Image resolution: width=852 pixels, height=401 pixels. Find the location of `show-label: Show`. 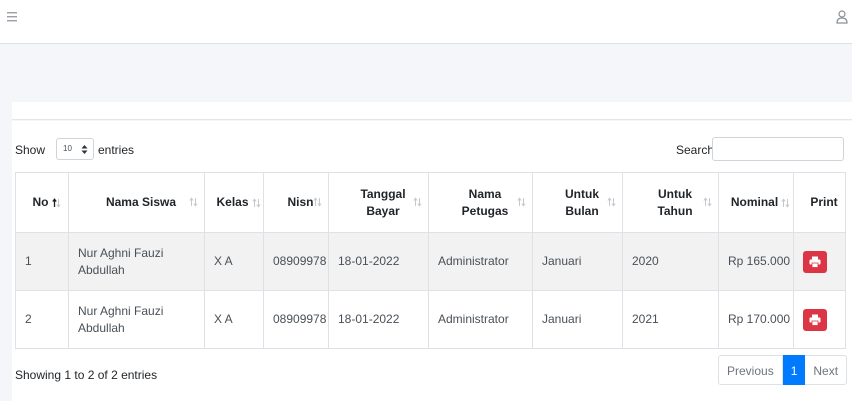

show-label: Show is located at coordinates (30, 150).